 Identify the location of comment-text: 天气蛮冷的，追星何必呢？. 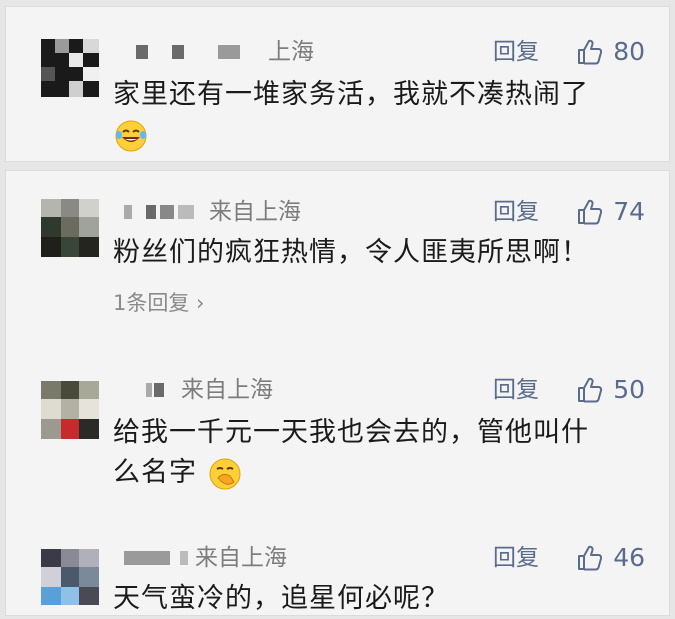
(281, 598).